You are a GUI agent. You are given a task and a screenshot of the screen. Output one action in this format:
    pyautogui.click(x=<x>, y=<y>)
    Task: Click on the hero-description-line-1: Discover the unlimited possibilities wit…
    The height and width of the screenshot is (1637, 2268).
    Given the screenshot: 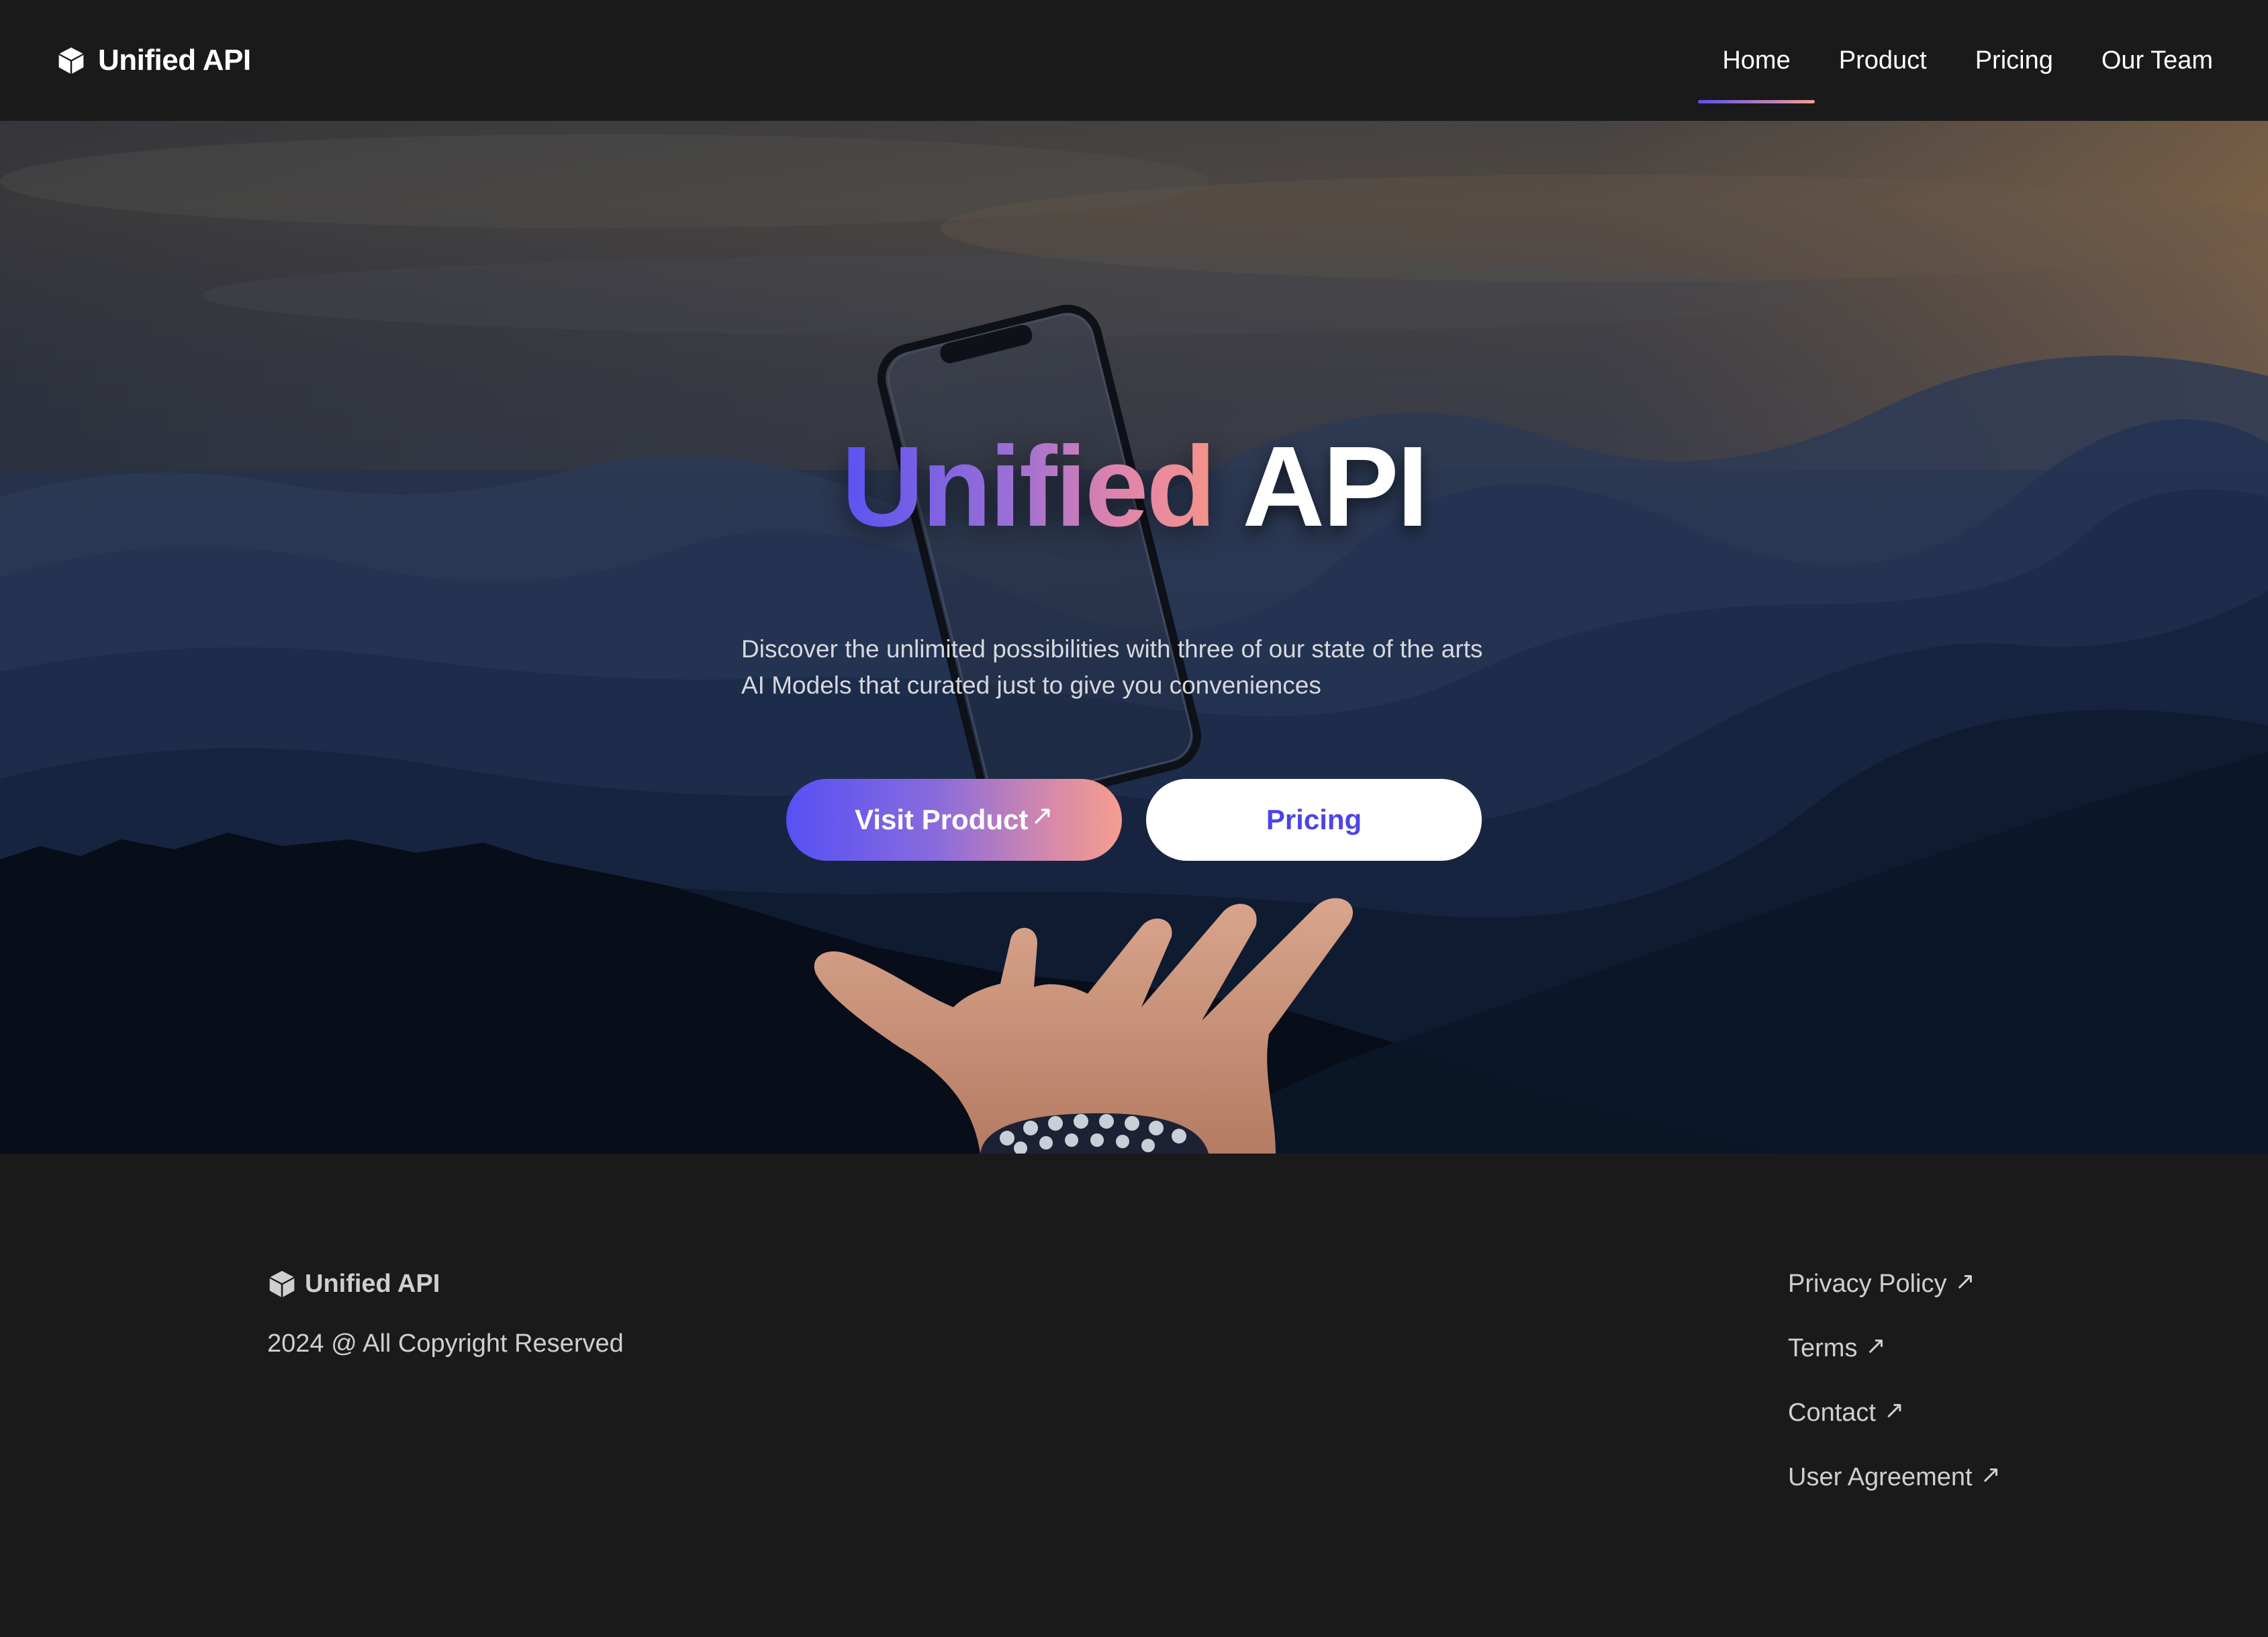 What is the action you would take?
    pyautogui.click(x=1112, y=649)
    